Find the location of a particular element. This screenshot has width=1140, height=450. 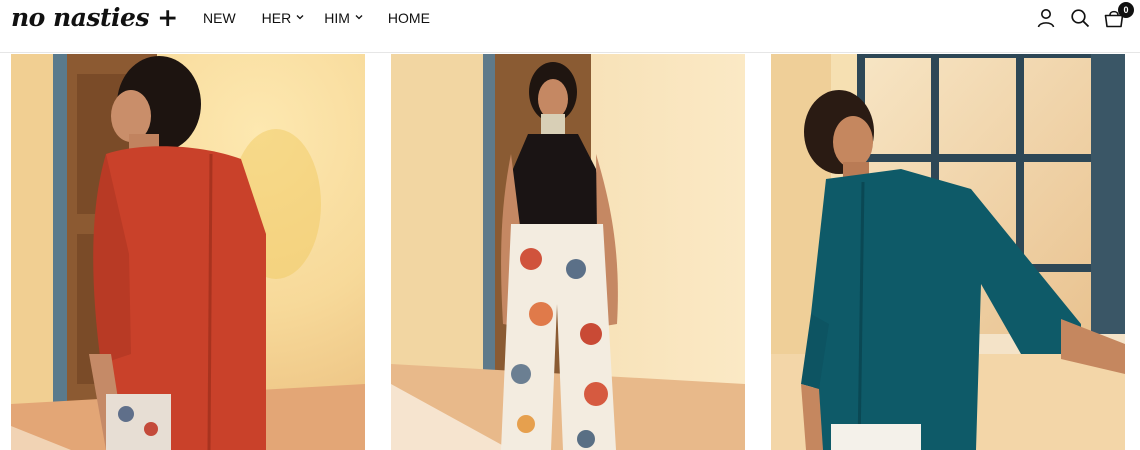

header-icons: 0 is located at coordinates (1087, 17).